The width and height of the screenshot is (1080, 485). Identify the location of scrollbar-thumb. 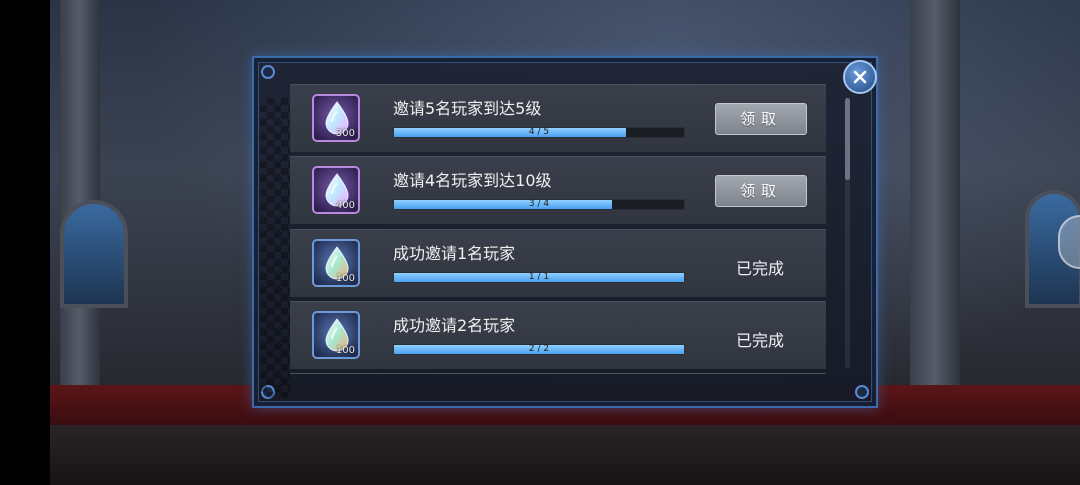
(847, 139).